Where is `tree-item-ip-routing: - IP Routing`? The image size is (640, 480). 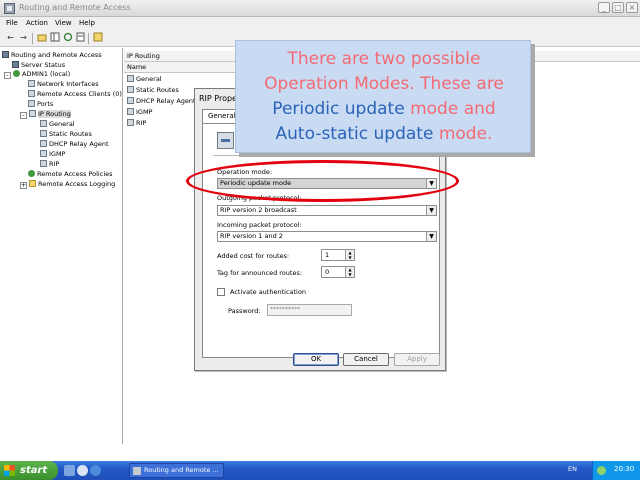 tree-item-ip-routing: - IP Routing is located at coordinates (45, 114).